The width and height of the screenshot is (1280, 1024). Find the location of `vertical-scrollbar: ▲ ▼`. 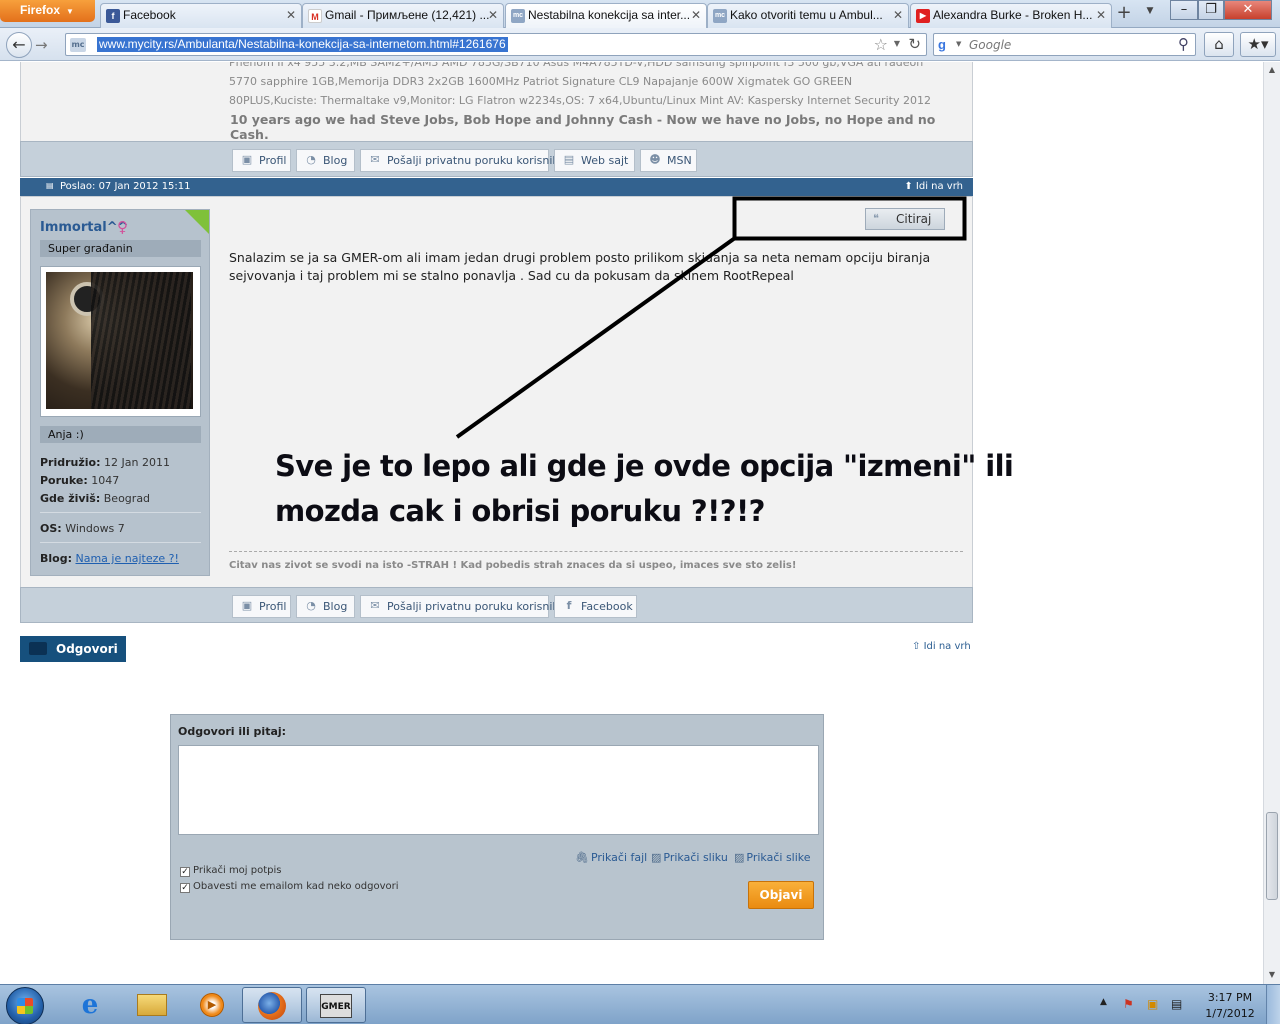

vertical-scrollbar: ▲ ▼ is located at coordinates (1271, 523).